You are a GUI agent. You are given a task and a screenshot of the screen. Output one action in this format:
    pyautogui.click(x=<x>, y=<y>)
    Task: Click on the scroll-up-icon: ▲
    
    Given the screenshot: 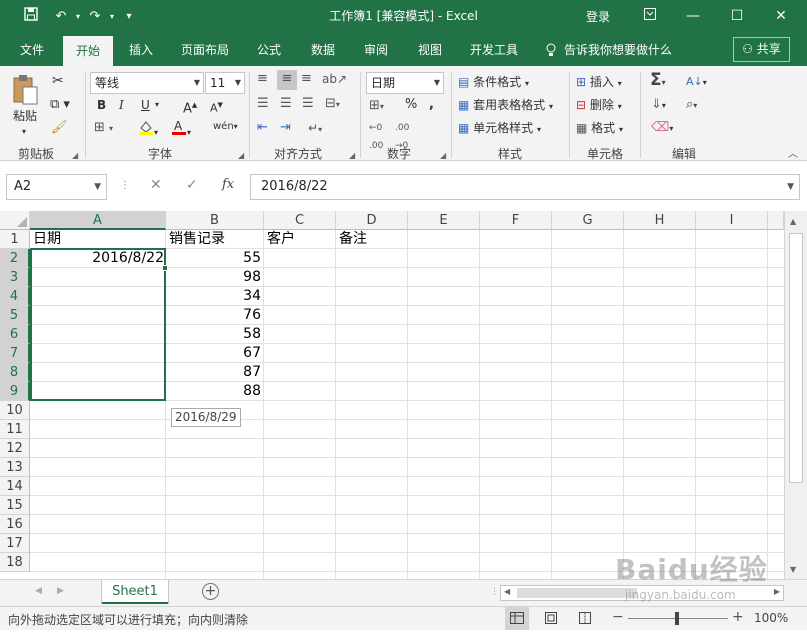 What is the action you would take?
    pyautogui.click(x=793, y=221)
    